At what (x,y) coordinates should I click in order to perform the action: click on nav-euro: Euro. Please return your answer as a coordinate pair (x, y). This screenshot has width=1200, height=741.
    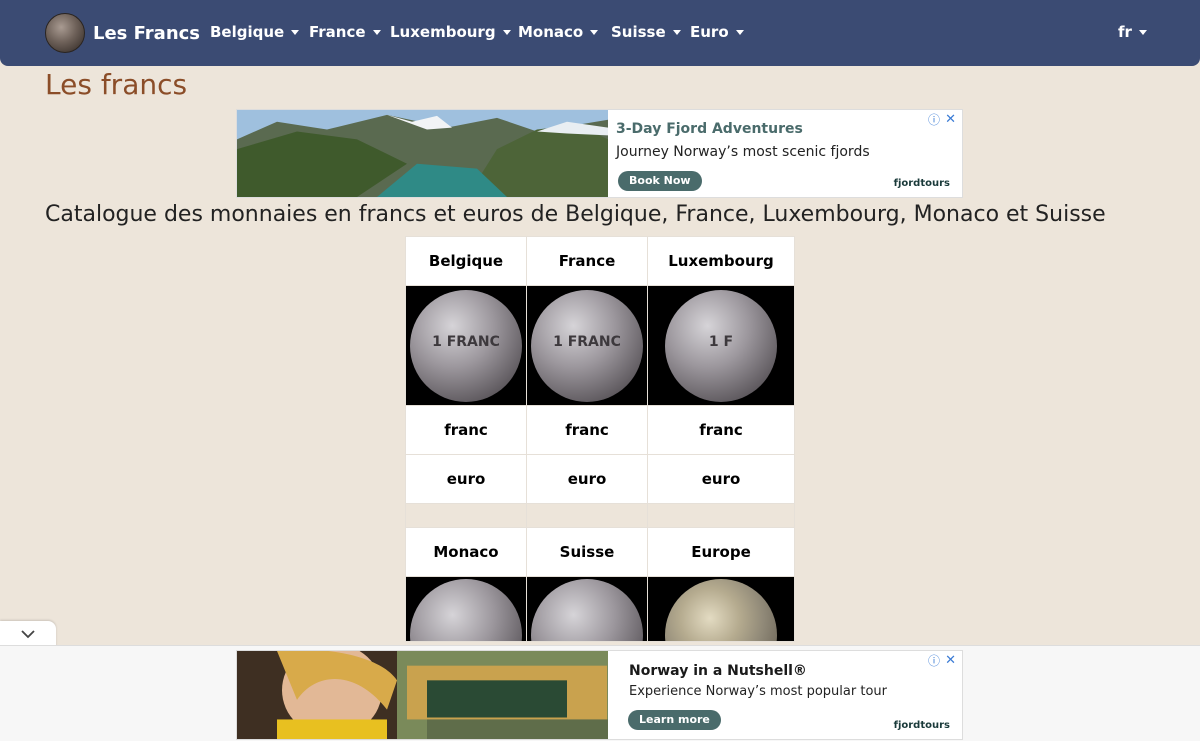
    Looking at the image, I should click on (717, 32).